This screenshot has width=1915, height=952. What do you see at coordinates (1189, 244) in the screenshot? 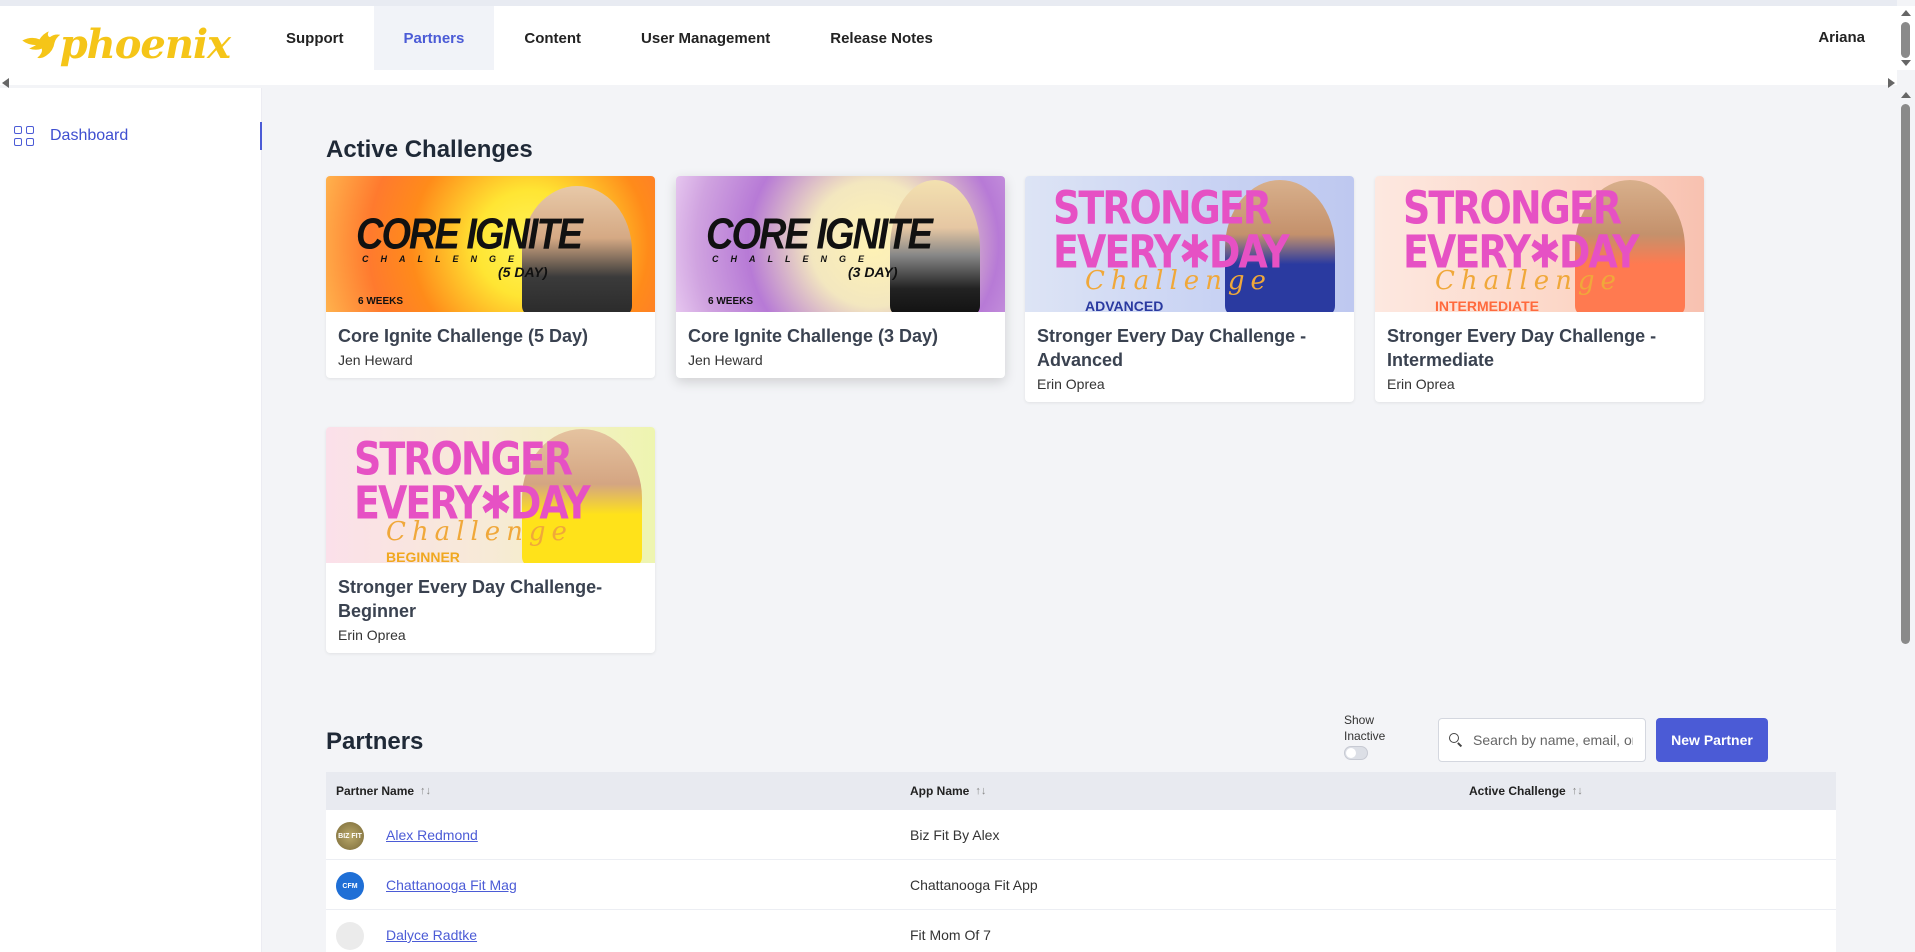
I see `challenge-image: STRONGER EVERY✱DAY Challenge ADVANCED` at bounding box center [1189, 244].